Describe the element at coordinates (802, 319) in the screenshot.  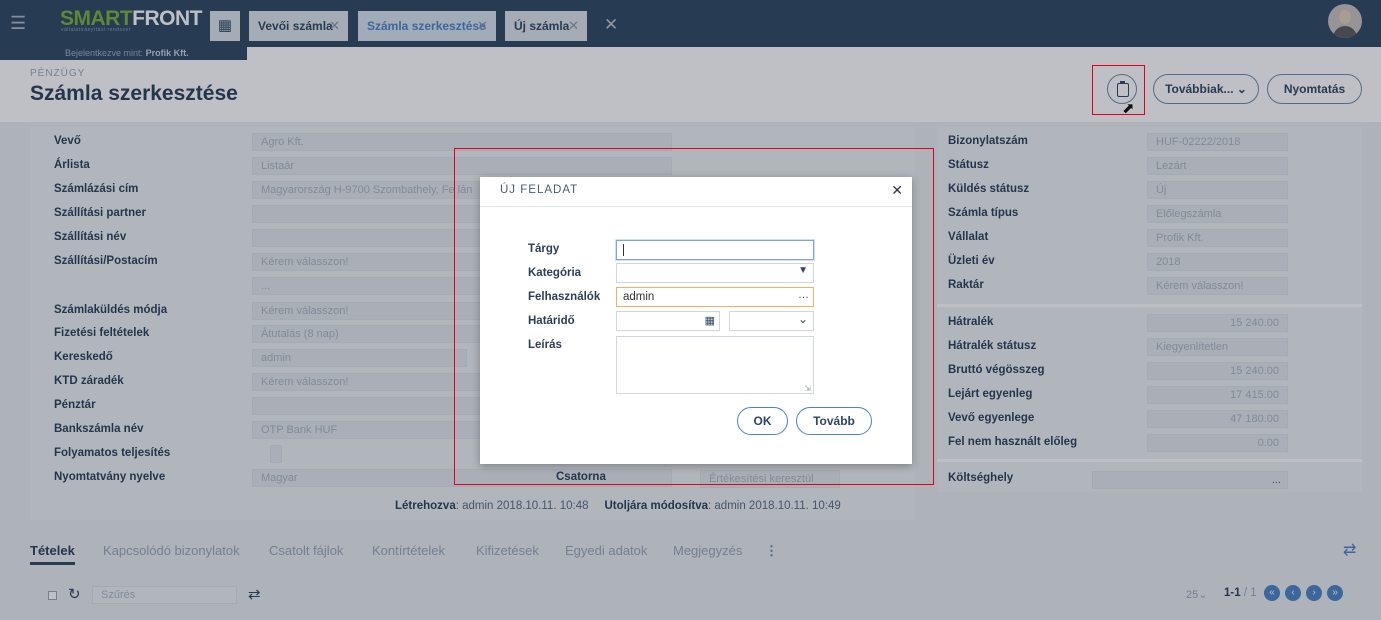
I see `chevron-down-icon: ⌄` at that location.